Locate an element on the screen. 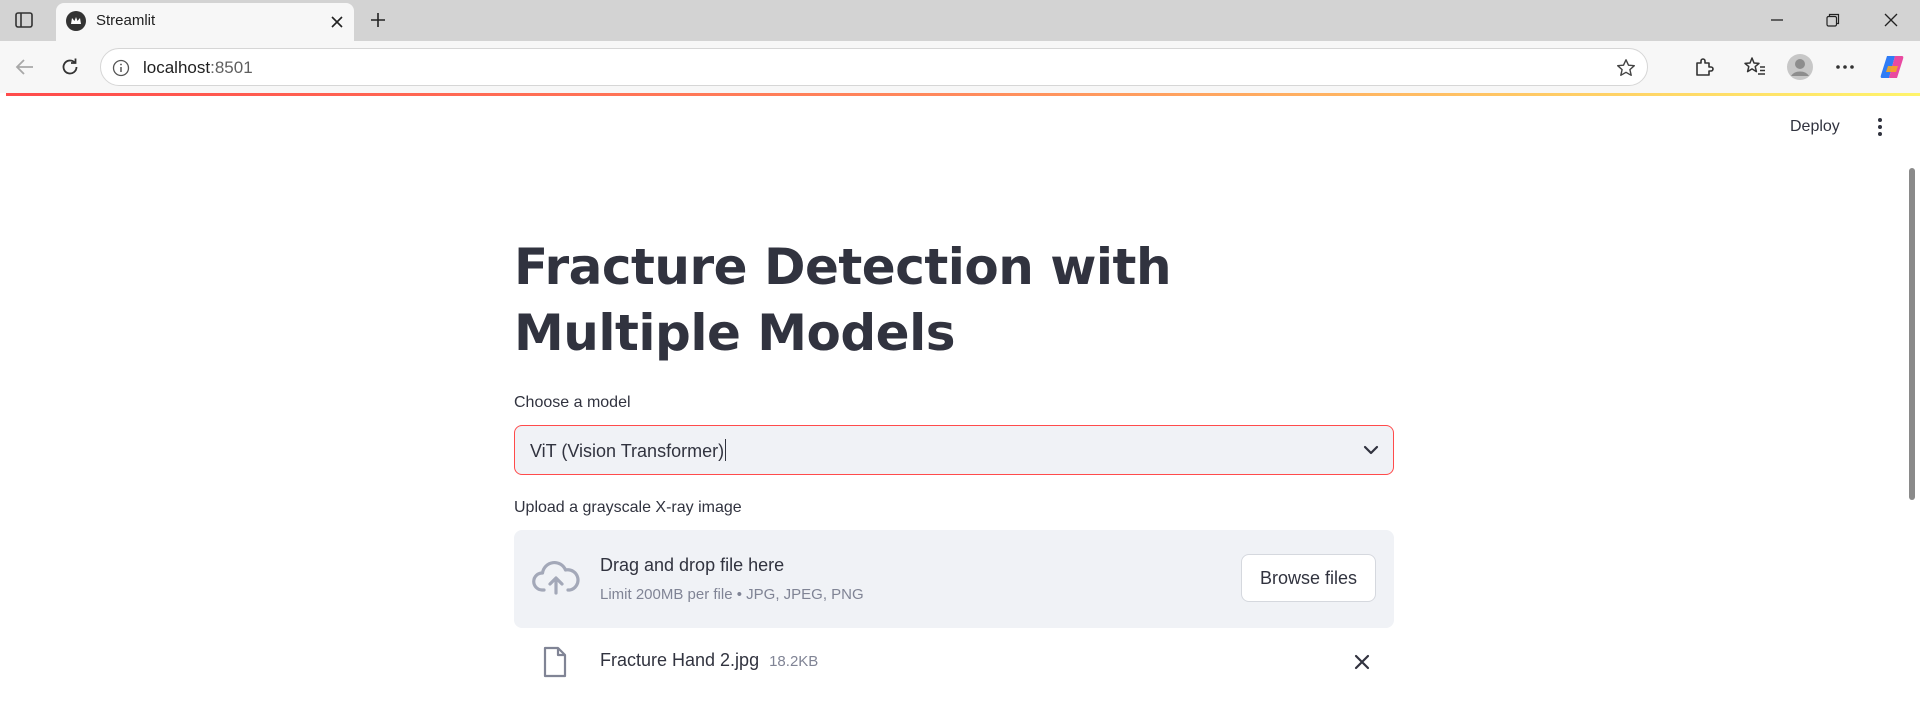 The height and width of the screenshot is (713, 1920). model-select-label: Choose a model is located at coordinates (572, 402).